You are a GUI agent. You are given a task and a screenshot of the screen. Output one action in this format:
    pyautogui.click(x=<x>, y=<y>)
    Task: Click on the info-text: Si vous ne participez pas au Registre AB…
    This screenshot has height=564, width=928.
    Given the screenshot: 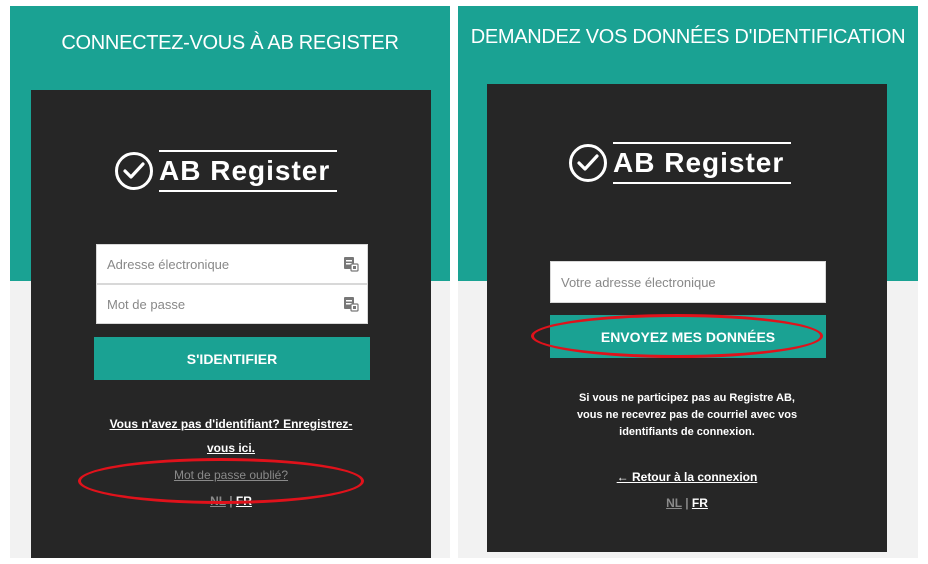 What is the action you would take?
    pyautogui.click(x=687, y=415)
    